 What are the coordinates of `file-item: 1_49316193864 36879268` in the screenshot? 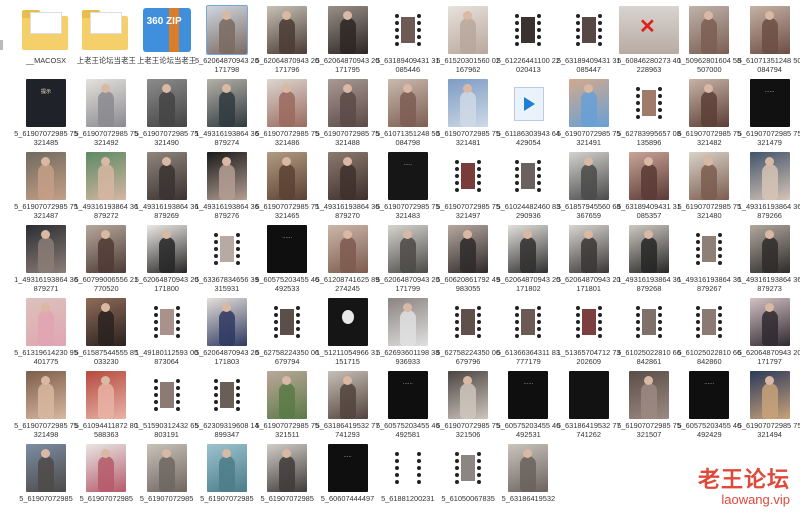 It's located at (649, 262).